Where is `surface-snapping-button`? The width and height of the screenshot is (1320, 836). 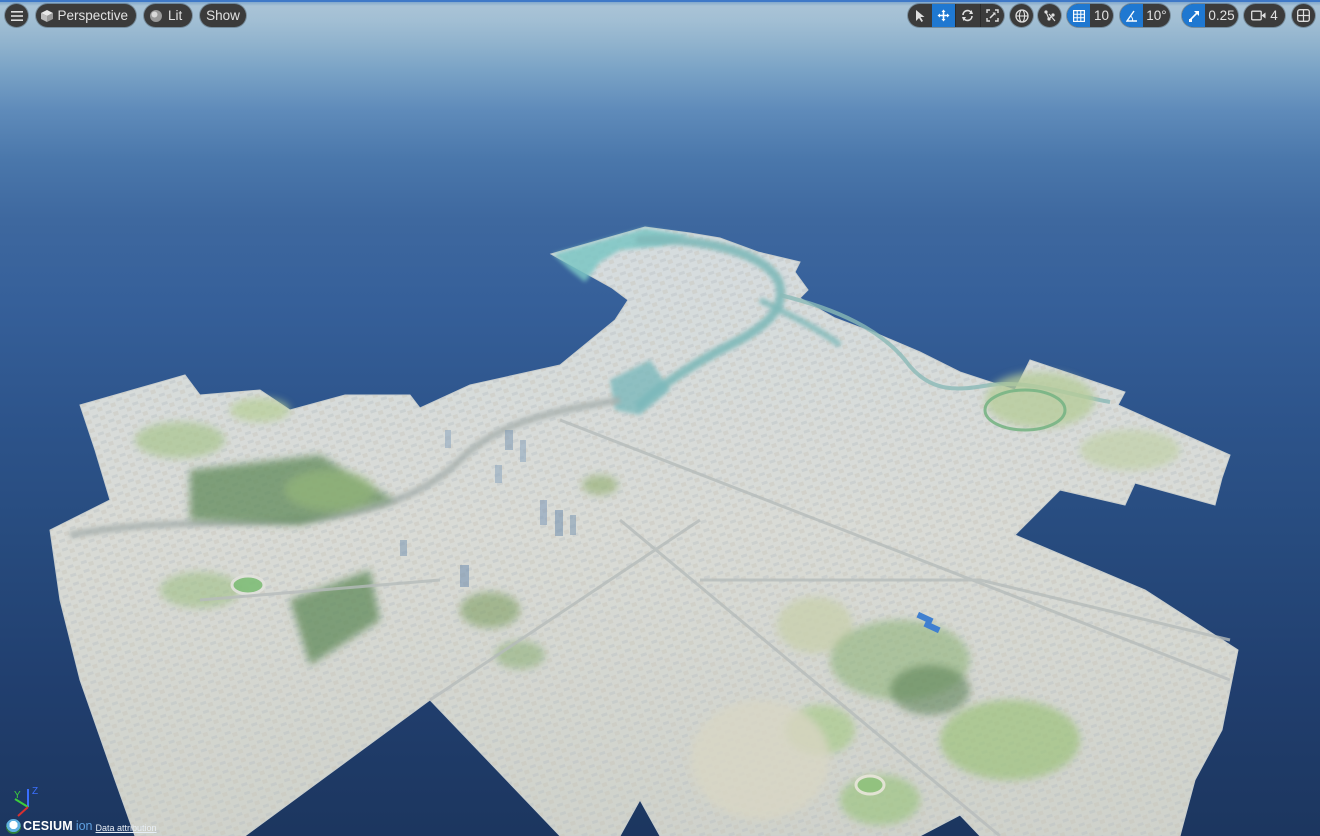 surface-snapping-button is located at coordinates (1049, 15).